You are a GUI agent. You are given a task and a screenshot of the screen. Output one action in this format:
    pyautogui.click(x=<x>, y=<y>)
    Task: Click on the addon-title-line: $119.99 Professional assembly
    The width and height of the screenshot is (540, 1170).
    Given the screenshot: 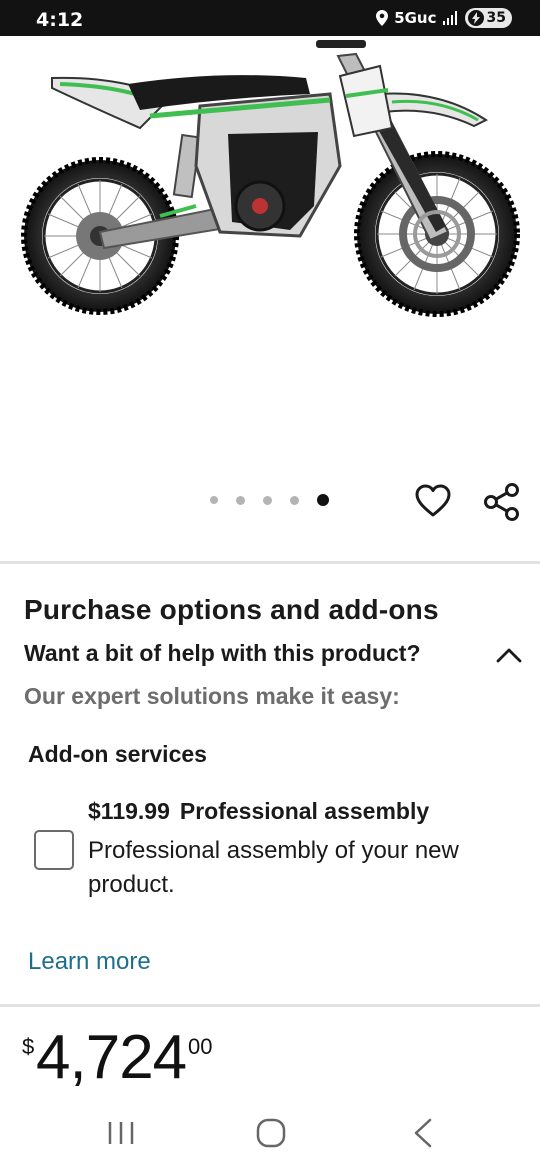 What is the action you would take?
    pyautogui.click(x=258, y=811)
    